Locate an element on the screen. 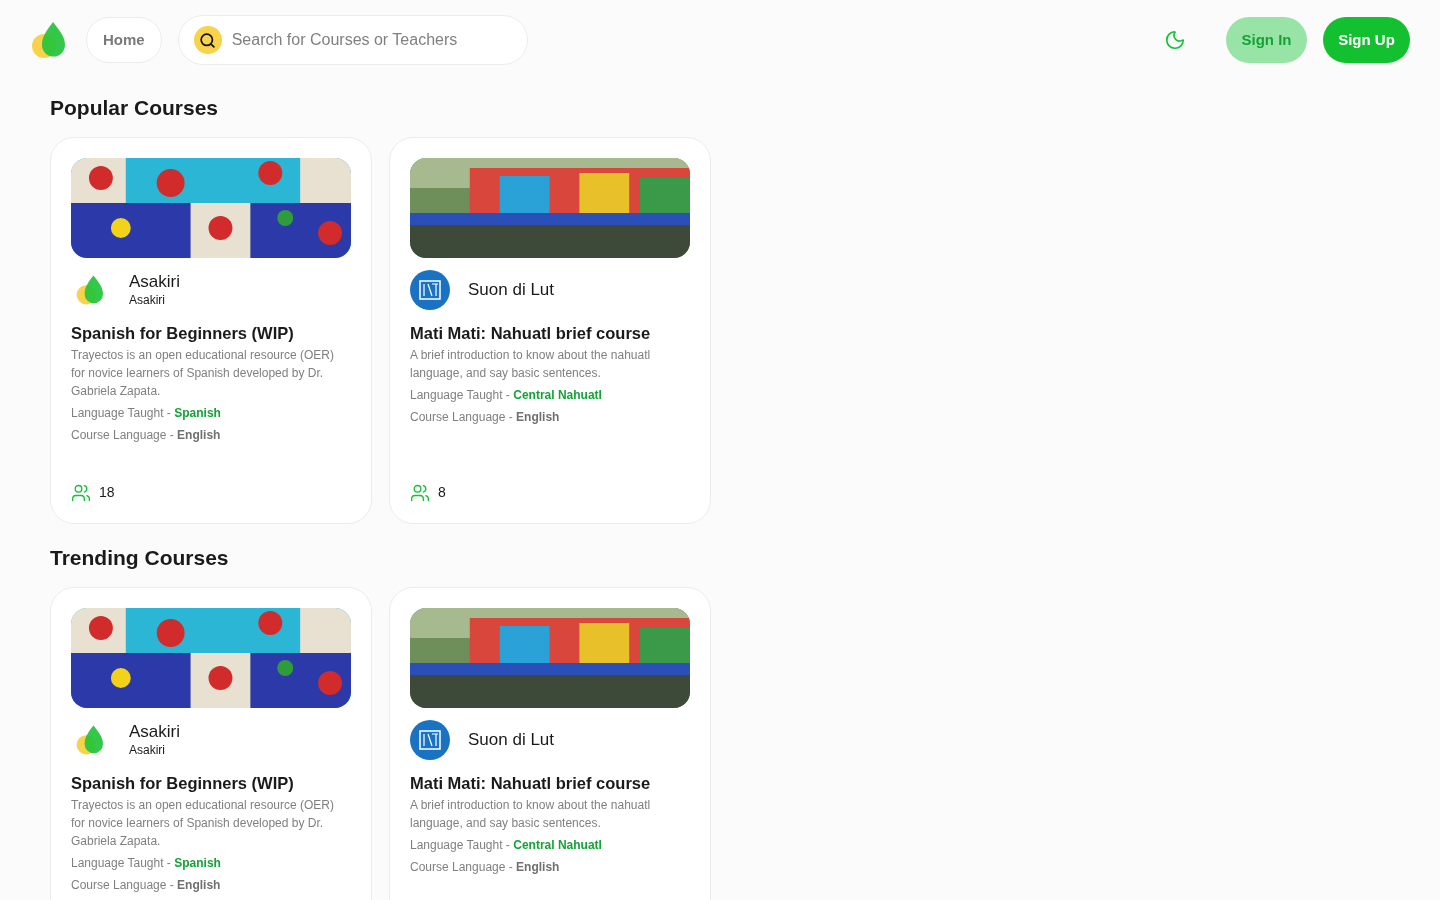 The width and height of the screenshot is (1440, 900). learner-count: 18 is located at coordinates (107, 492).